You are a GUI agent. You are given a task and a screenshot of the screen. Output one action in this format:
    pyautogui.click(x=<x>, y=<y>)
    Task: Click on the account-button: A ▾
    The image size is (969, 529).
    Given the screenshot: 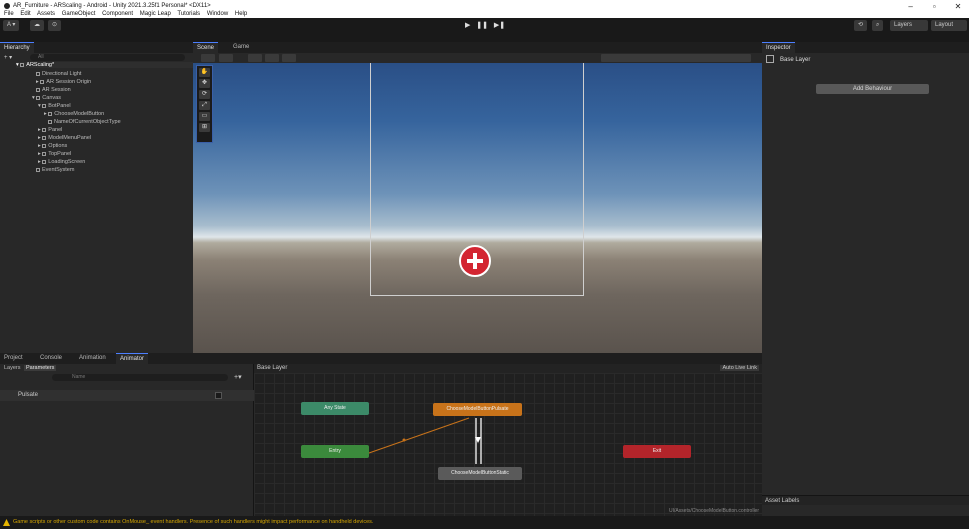 What is the action you would take?
    pyautogui.click(x=11, y=25)
    